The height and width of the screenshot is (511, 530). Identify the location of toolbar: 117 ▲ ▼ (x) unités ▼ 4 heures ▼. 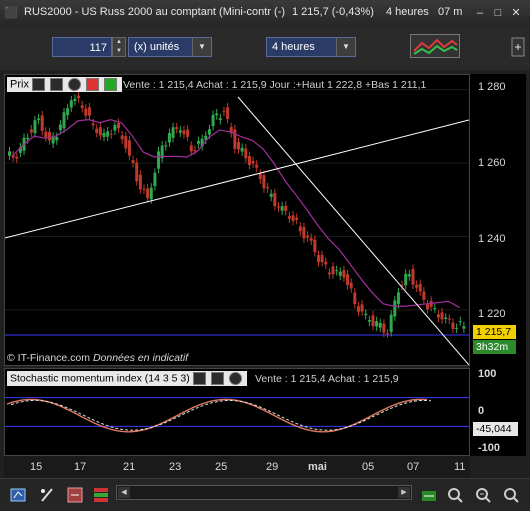
(265, 48).